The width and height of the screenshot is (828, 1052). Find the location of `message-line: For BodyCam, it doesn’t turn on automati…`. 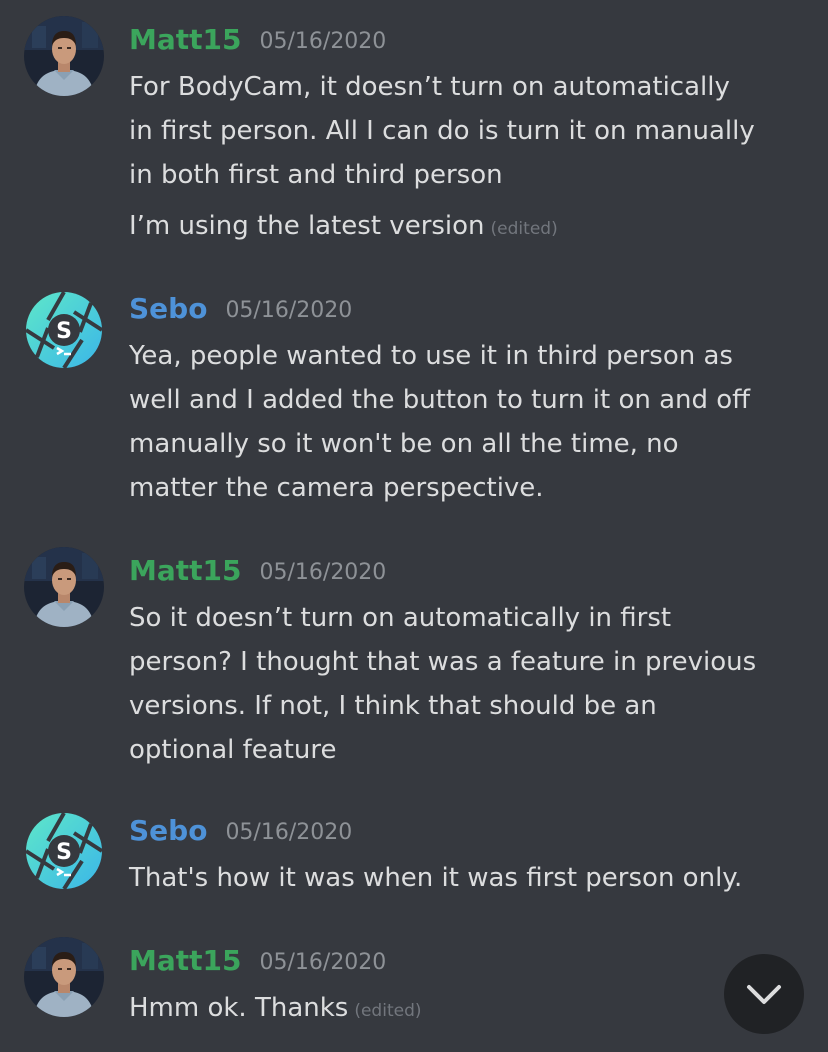

message-line: For BodyCam, it doesn’t turn on automati… is located at coordinates (429, 87).